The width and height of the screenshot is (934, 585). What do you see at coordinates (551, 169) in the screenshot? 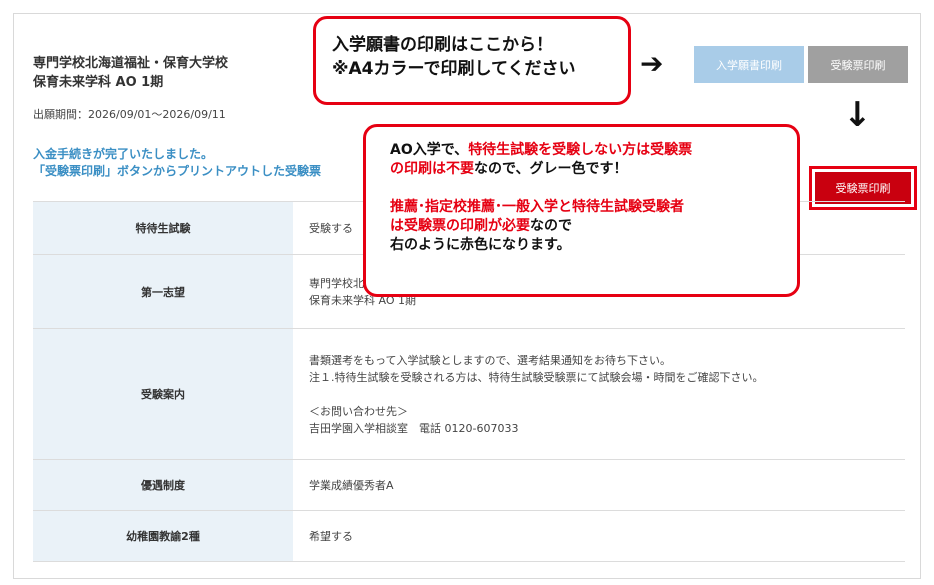
I see `callout-text: なので、グレー色です！` at bounding box center [551, 169].